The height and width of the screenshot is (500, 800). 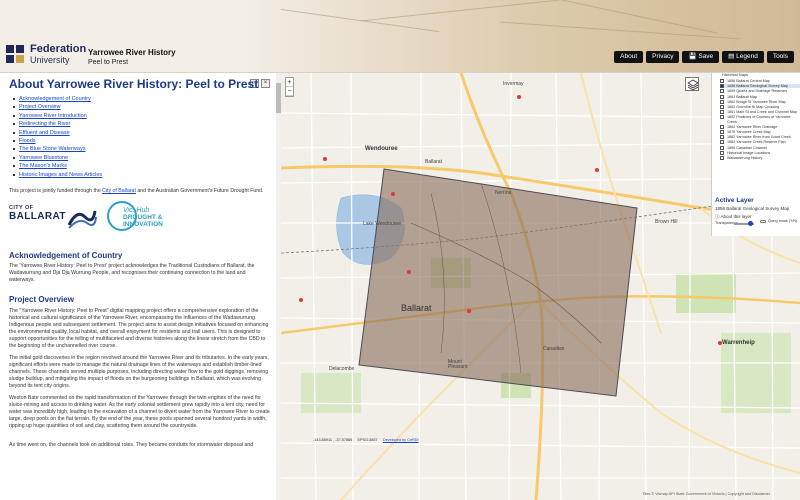 I want to click on layer-item: 1882 Yarrowee Creek Reserve Plan, so click(x=760, y=142).